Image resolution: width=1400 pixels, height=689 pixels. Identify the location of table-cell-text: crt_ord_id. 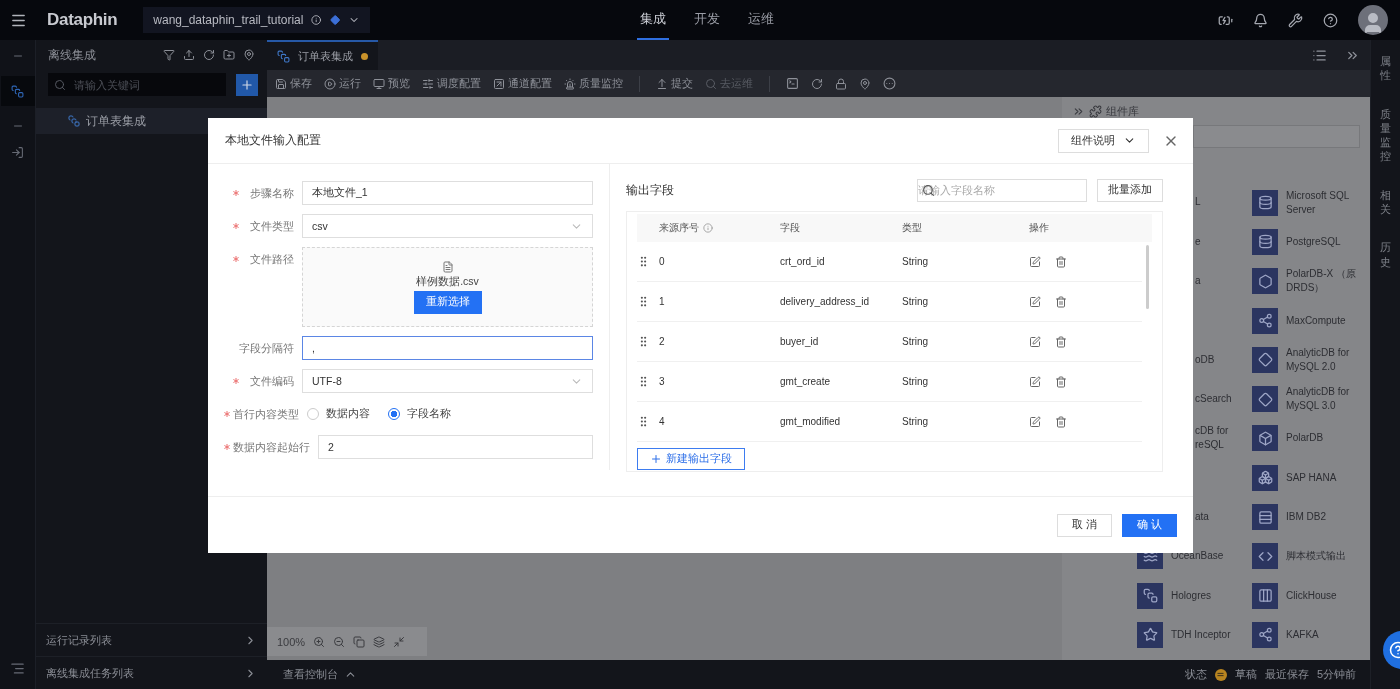
(803, 261).